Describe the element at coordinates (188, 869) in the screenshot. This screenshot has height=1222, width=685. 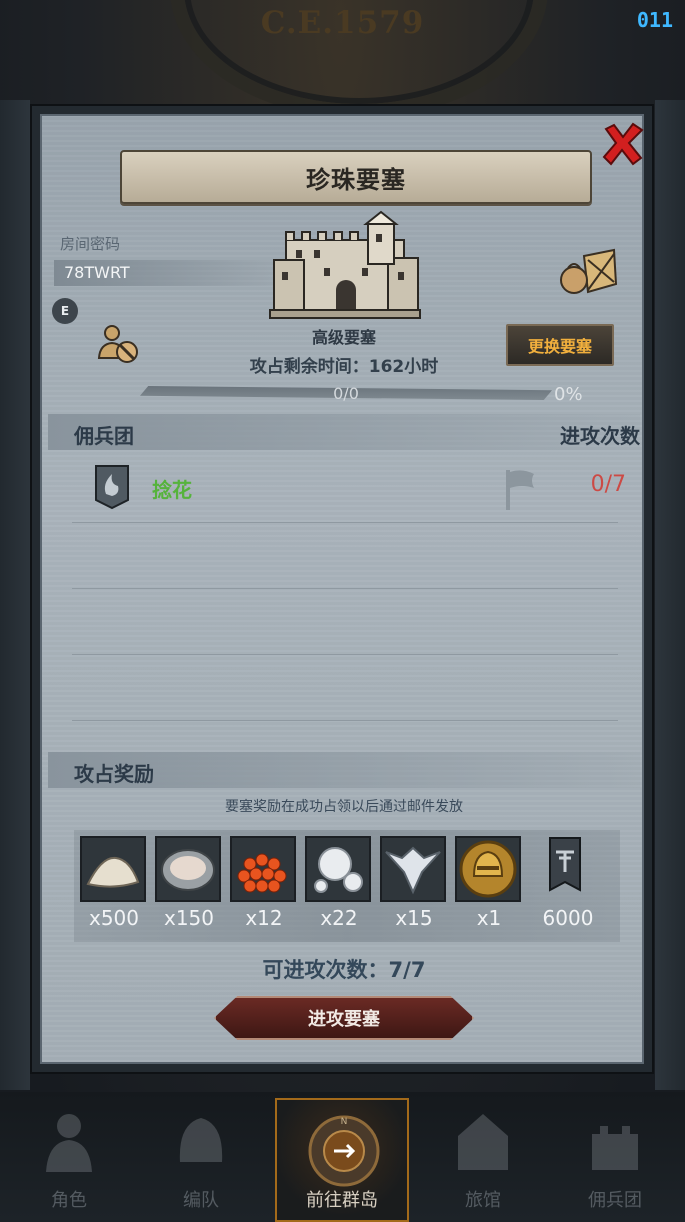
I see `oyster-icon` at that location.